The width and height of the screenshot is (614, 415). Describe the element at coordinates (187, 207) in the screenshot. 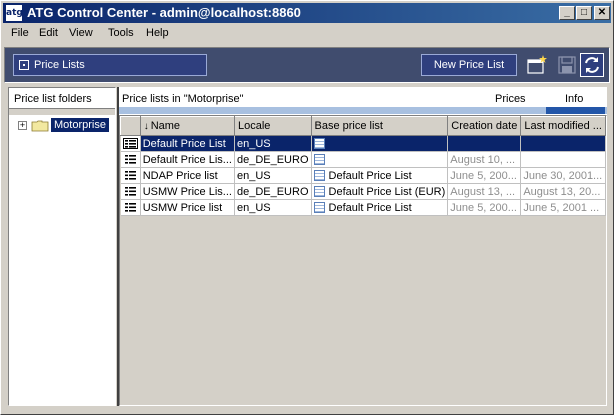

I see `row-name: USMW Price list` at that location.